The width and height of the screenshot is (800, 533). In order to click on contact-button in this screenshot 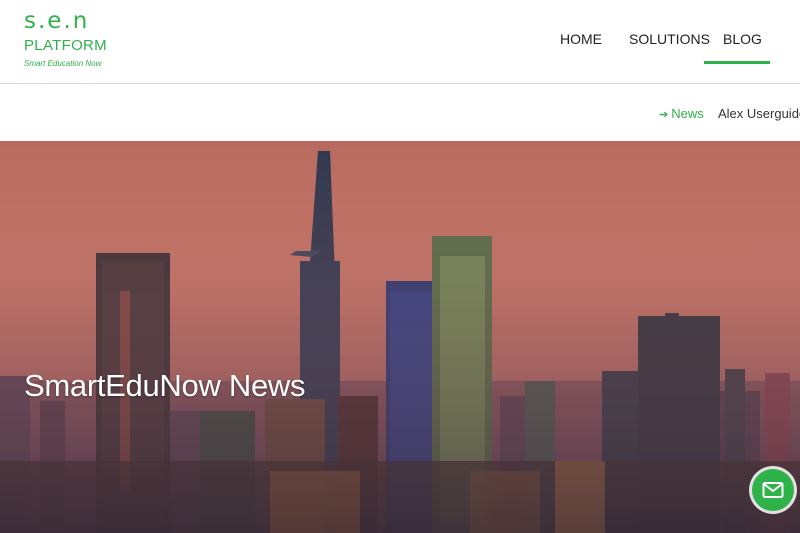, I will do `click(773, 490)`.